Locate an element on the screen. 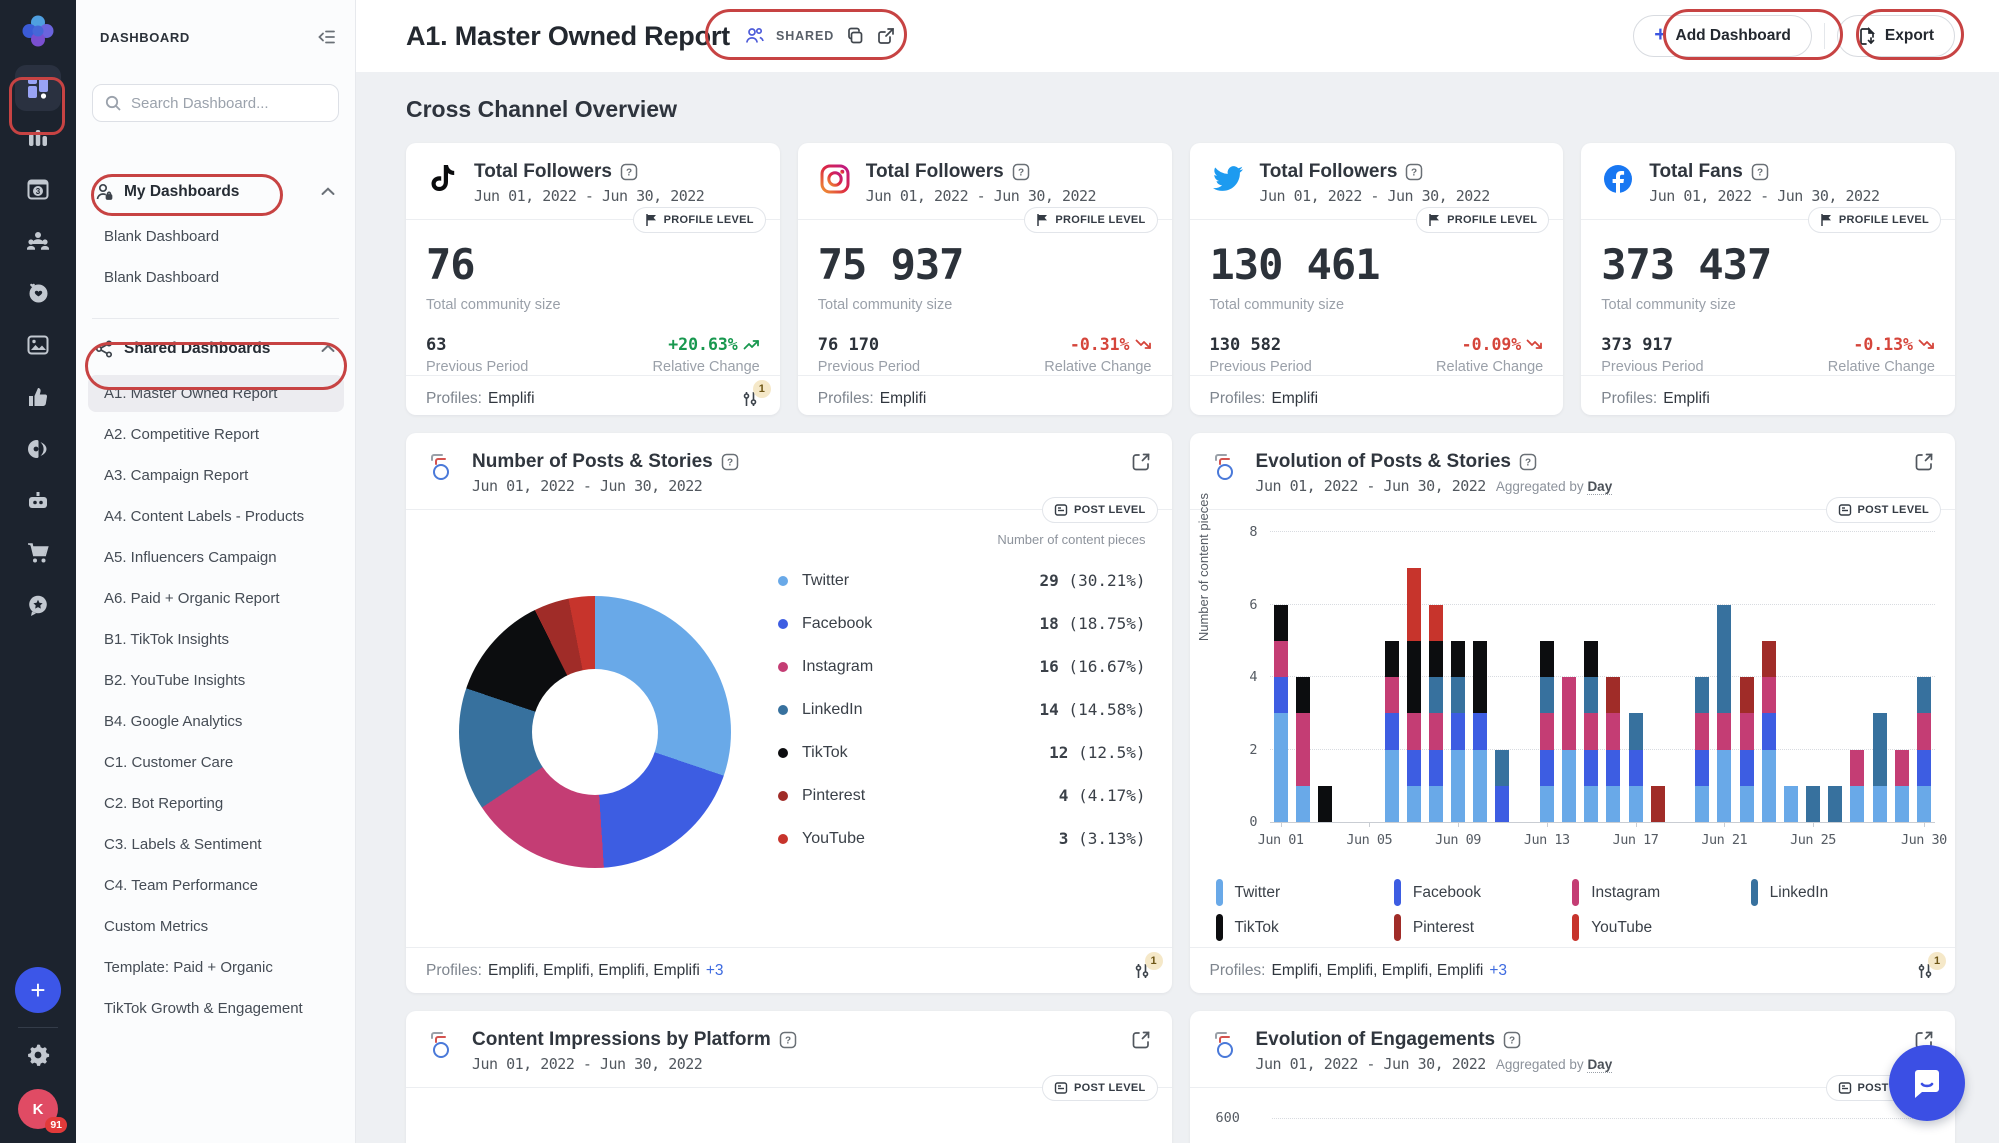 The height and width of the screenshot is (1143, 1999). donut-chart is located at coordinates (595, 731).